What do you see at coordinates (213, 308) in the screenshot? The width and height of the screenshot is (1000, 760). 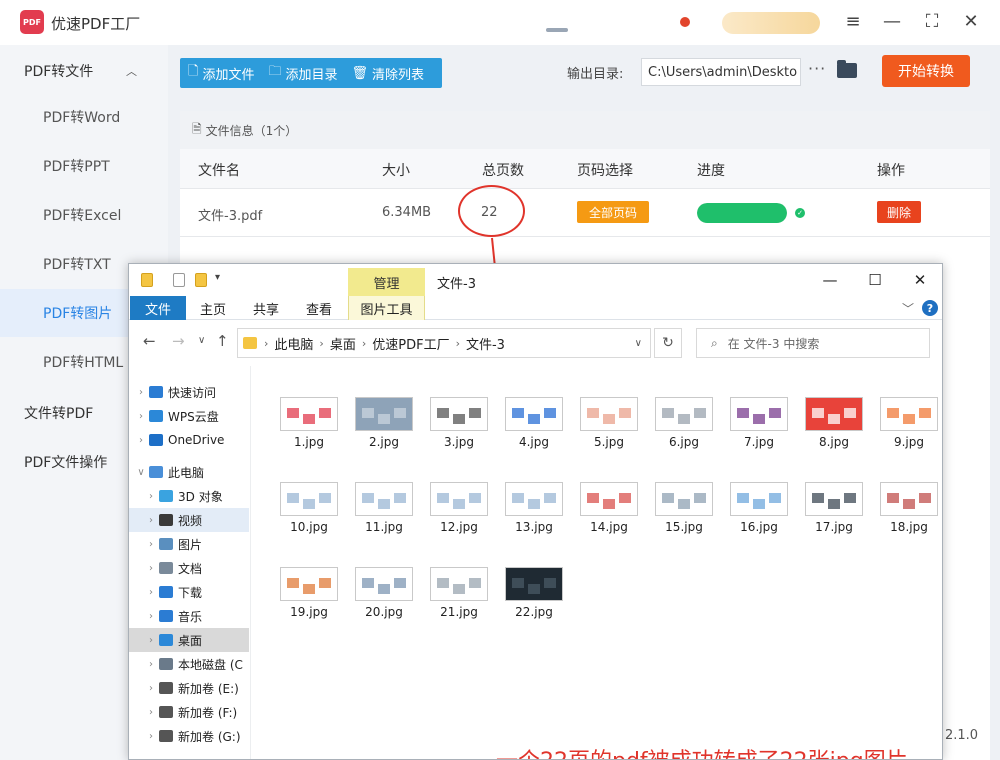 I see `ribbon-tab-home: 主页` at bounding box center [213, 308].